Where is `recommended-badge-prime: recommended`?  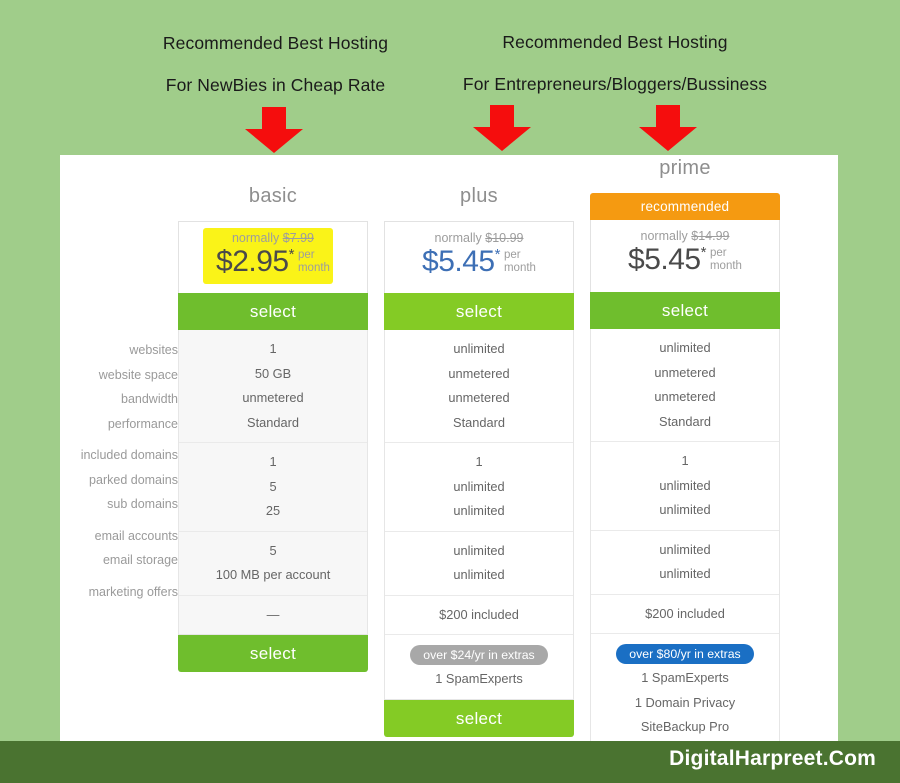
recommended-badge-prime: recommended is located at coordinates (685, 206).